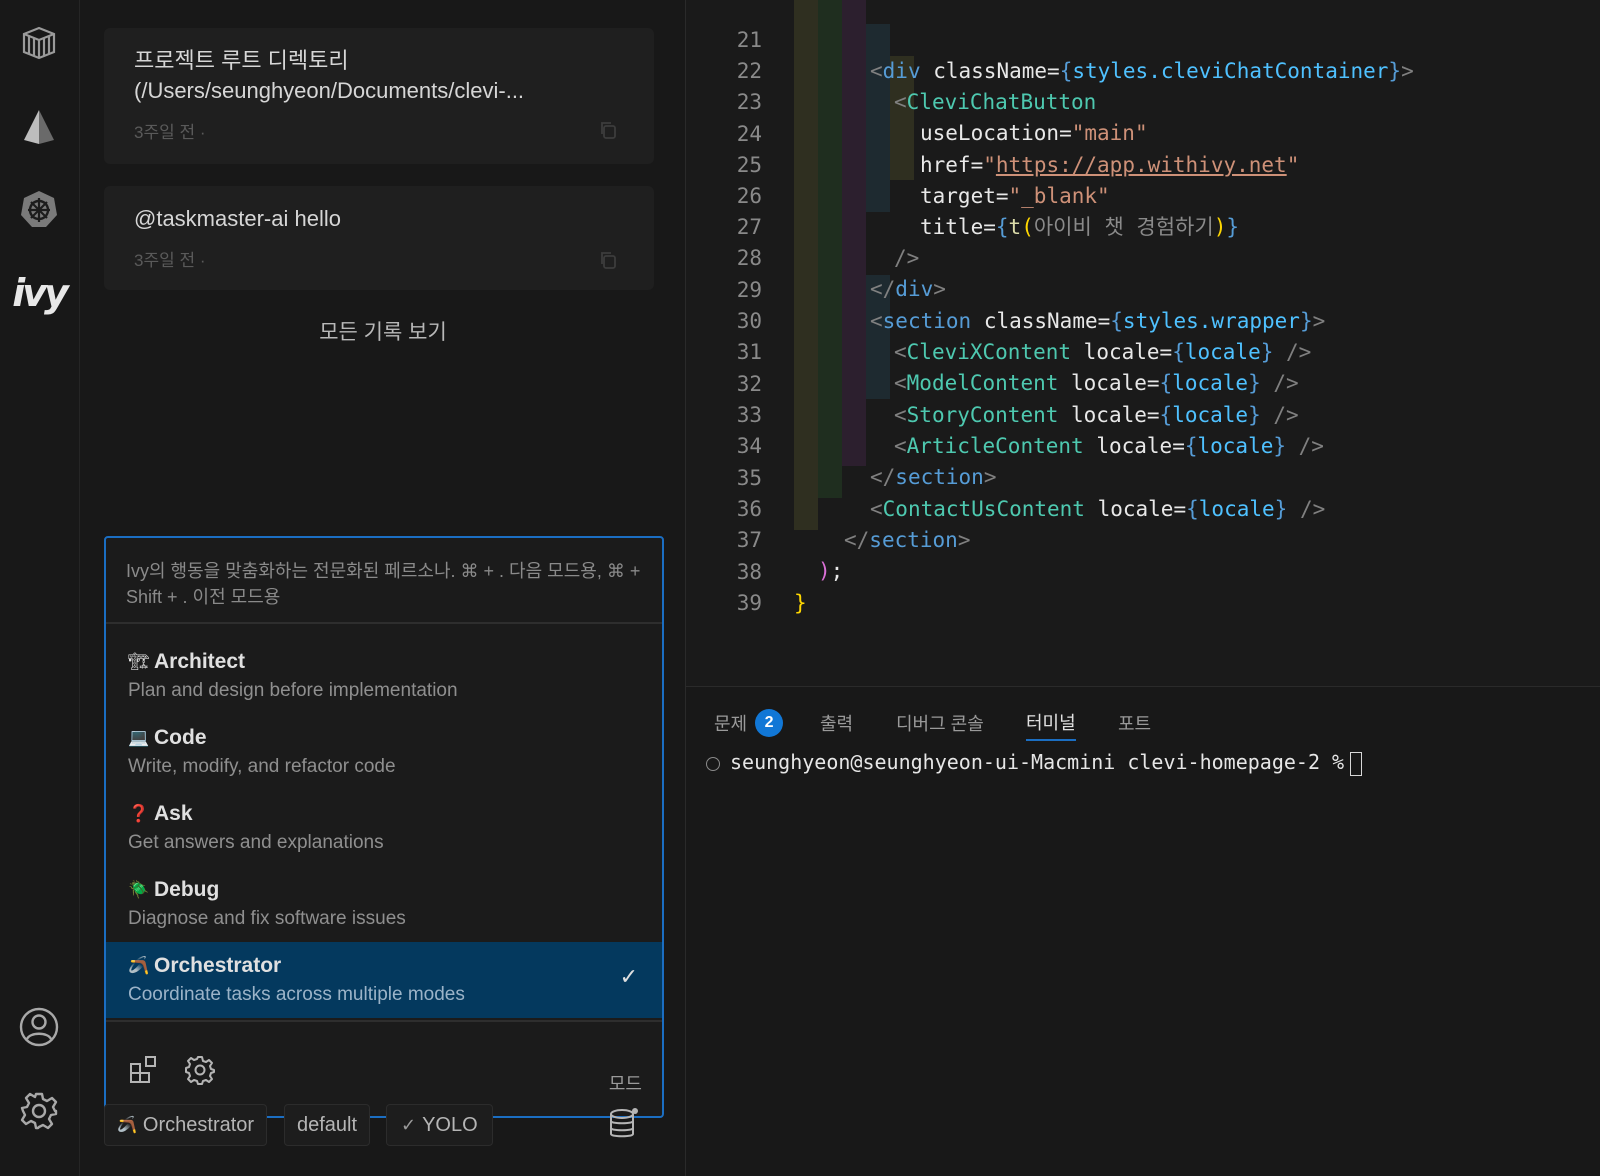  What do you see at coordinates (139, 889) in the screenshot?
I see `bug-icon: 🪲` at bounding box center [139, 889].